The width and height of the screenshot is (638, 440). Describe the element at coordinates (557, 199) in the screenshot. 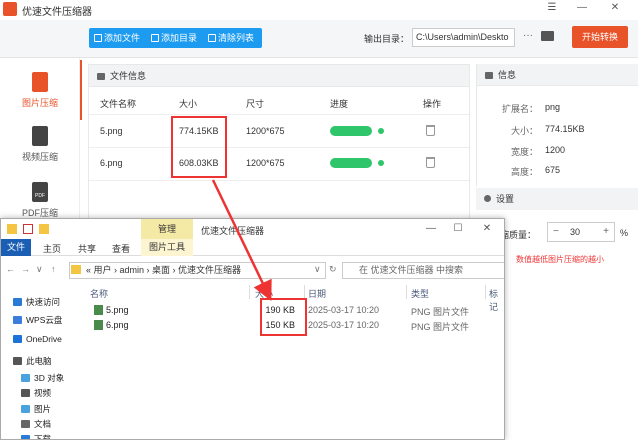

I see `settings-header: 设置` at that location.